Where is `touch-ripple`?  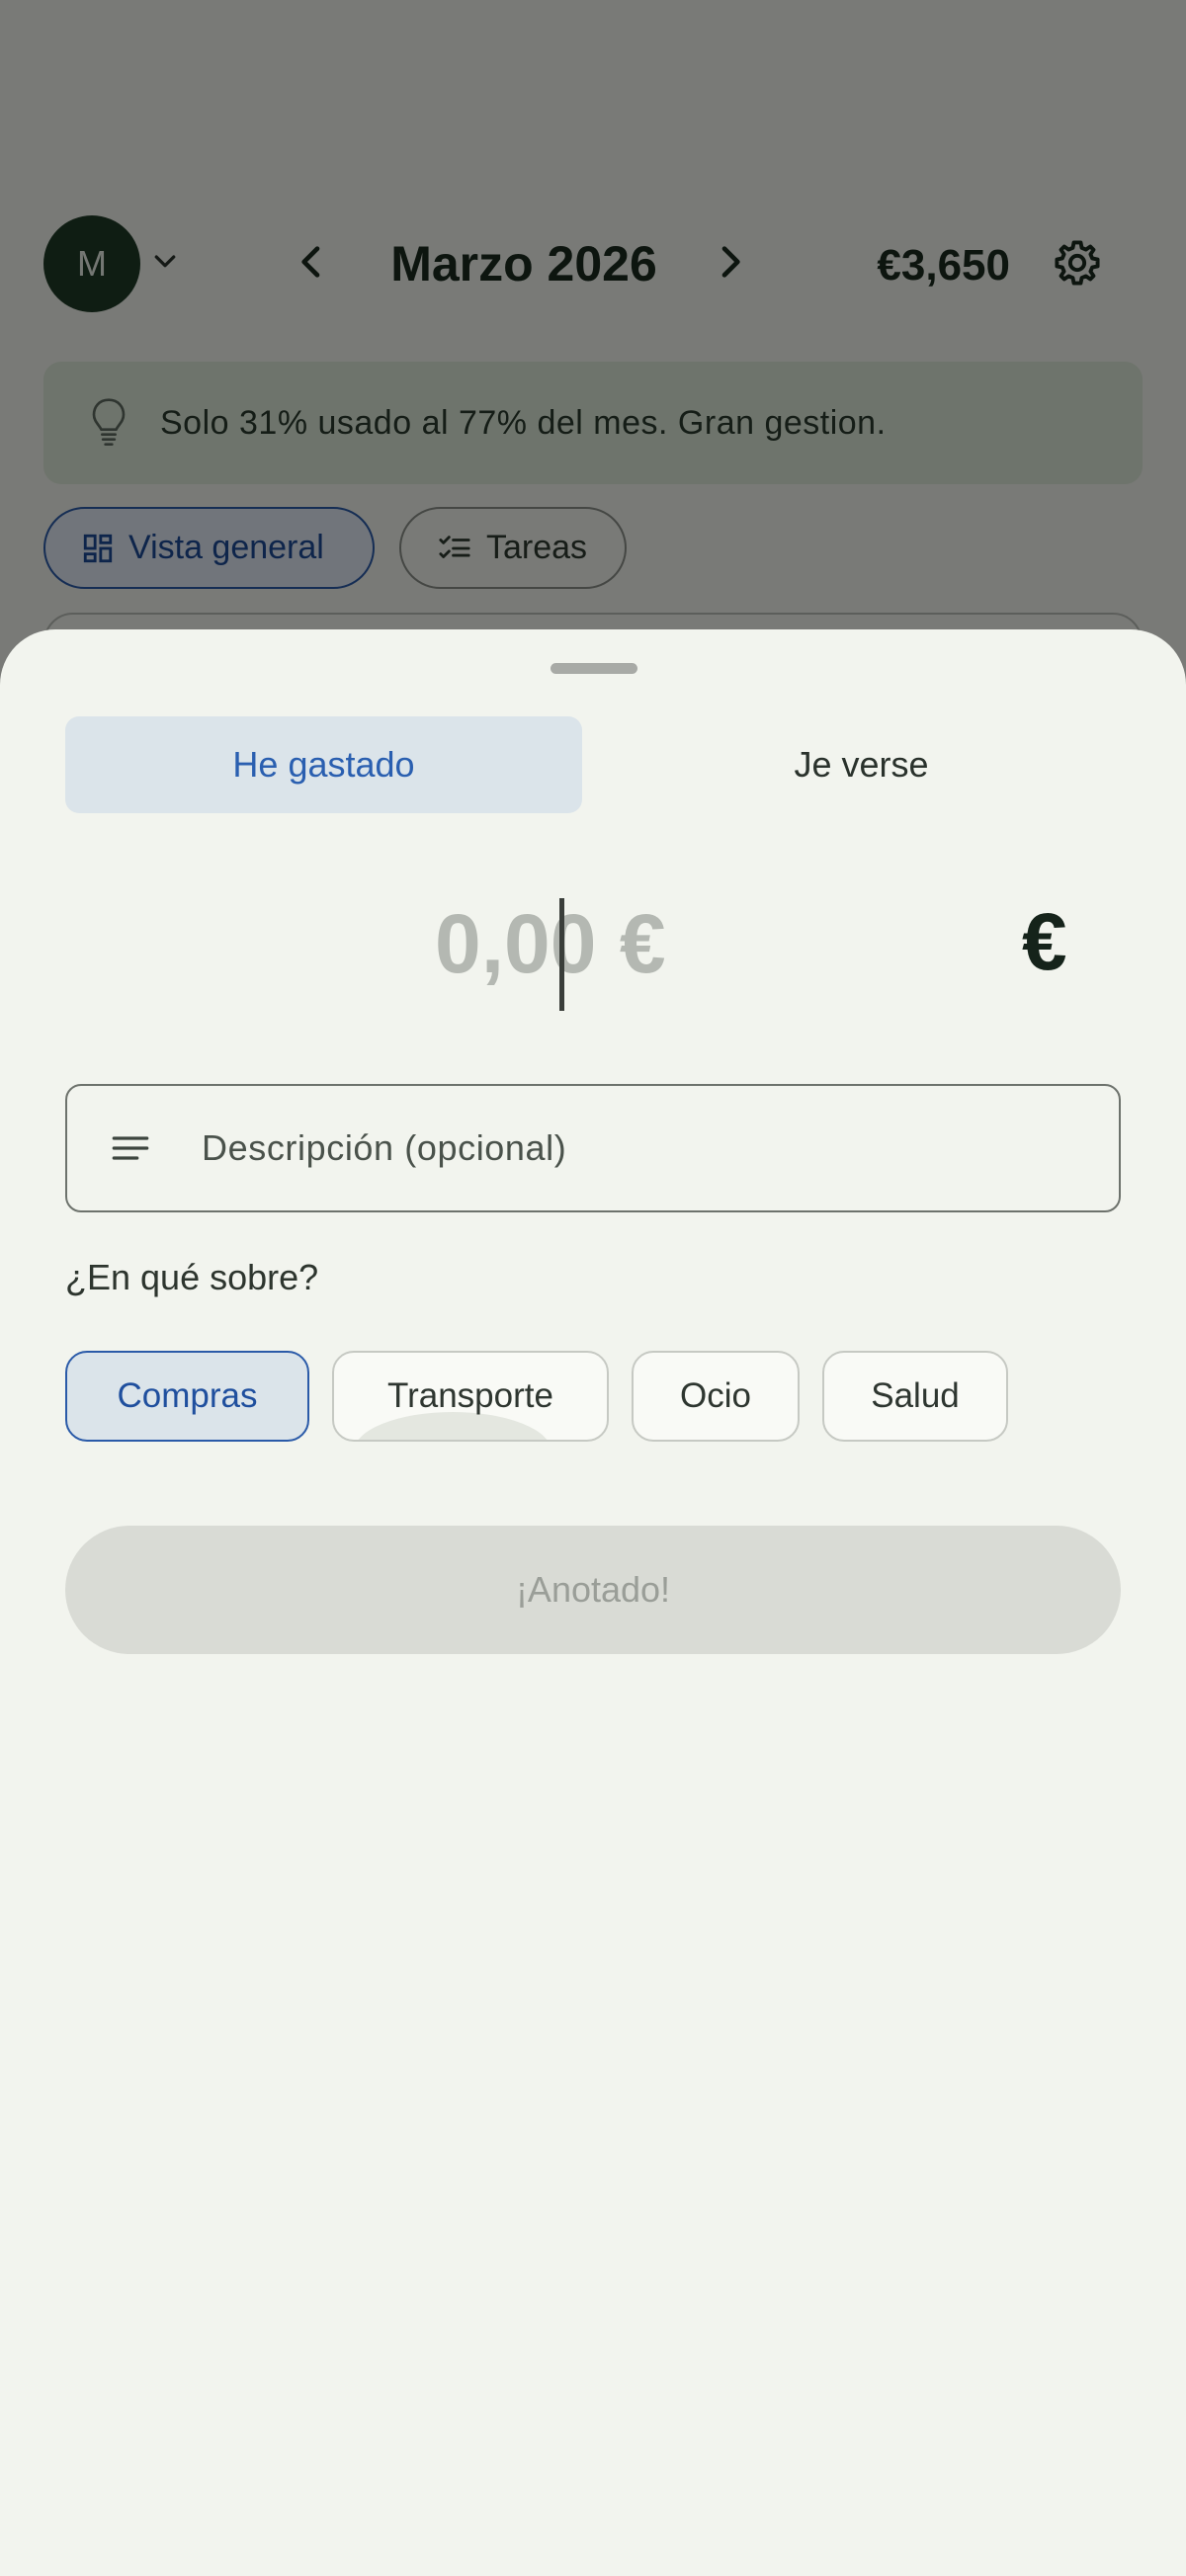 touch-ripple is located at coordinates (452, 1426).